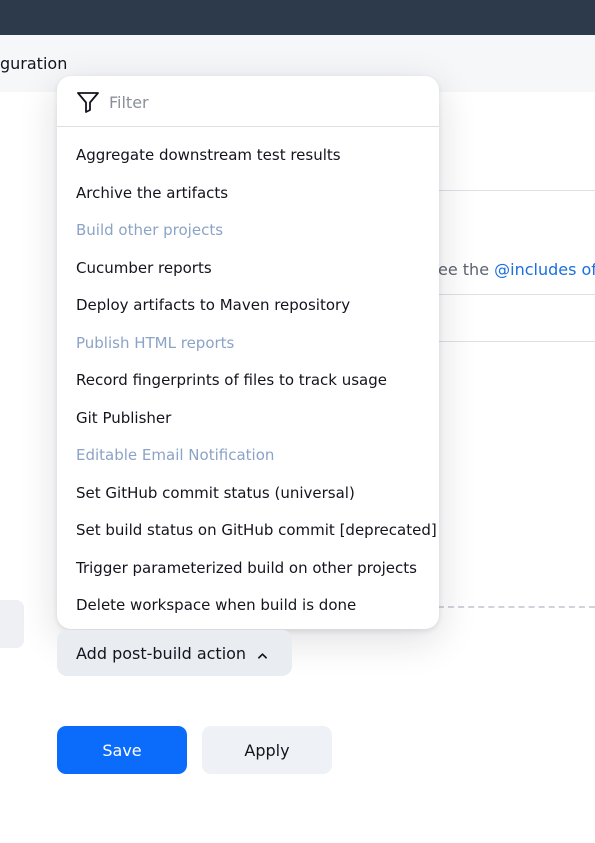  I want to click on background-hint-text: ee the @includes of A, so click(516, 269).